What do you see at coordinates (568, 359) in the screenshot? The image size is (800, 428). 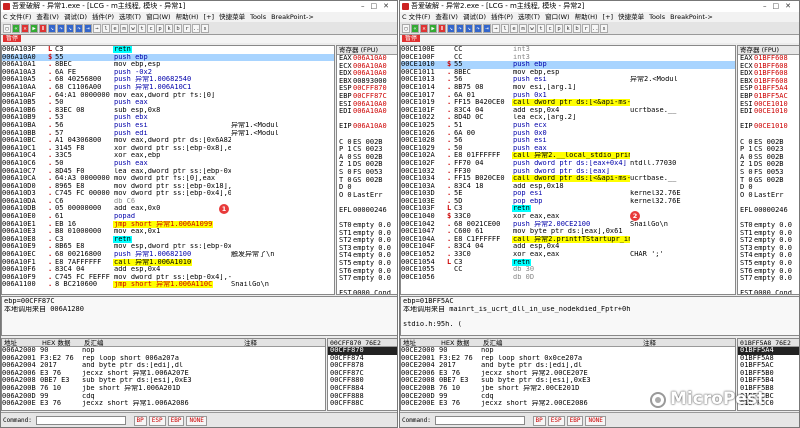 I see `dump-row: 00CE2001 F3:E2 76 rep loop short 0x0ce207a` at bounding box center [568, 359].